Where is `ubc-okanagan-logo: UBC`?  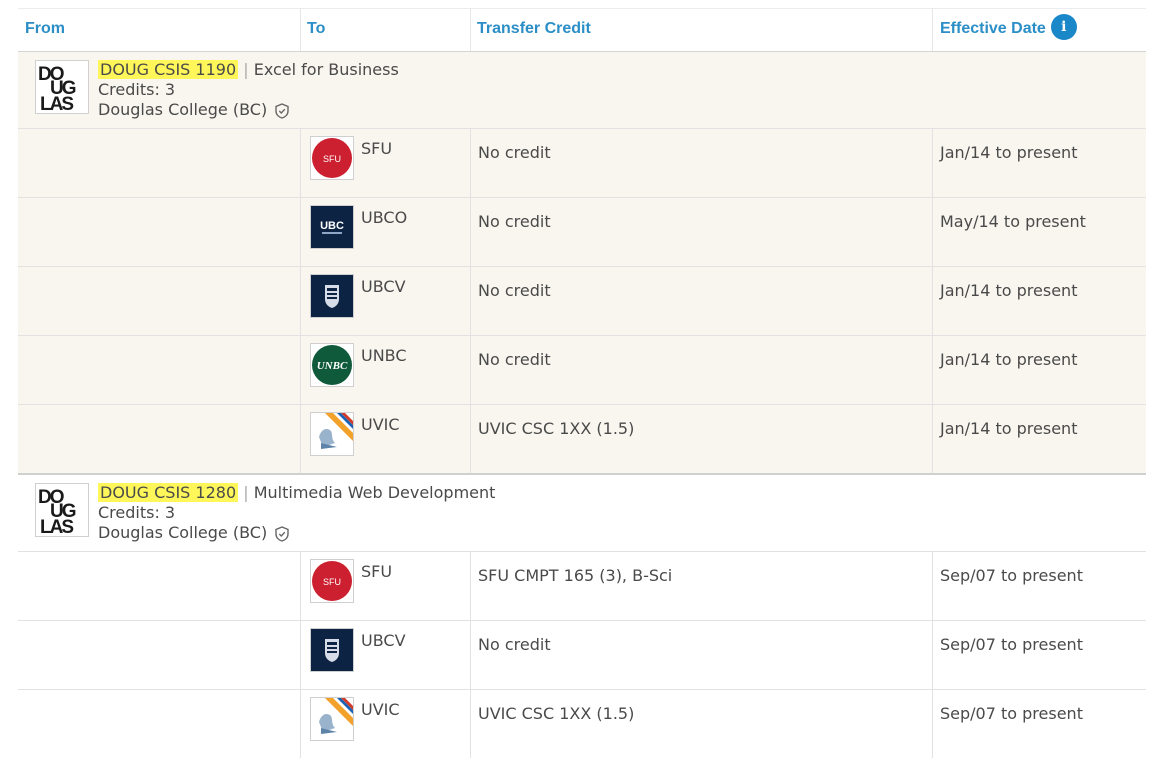
ubc-okanagan-logo: UBC is located at coordinates (332, 227).